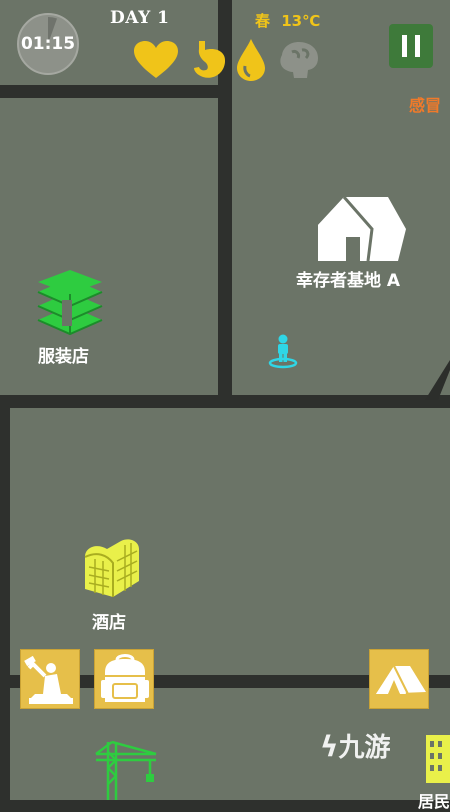 The image size is (450, 812). Describe the element at coordinates (63, 357) in the screenshot. I see `clothing-store-label: 服装店` at that location.